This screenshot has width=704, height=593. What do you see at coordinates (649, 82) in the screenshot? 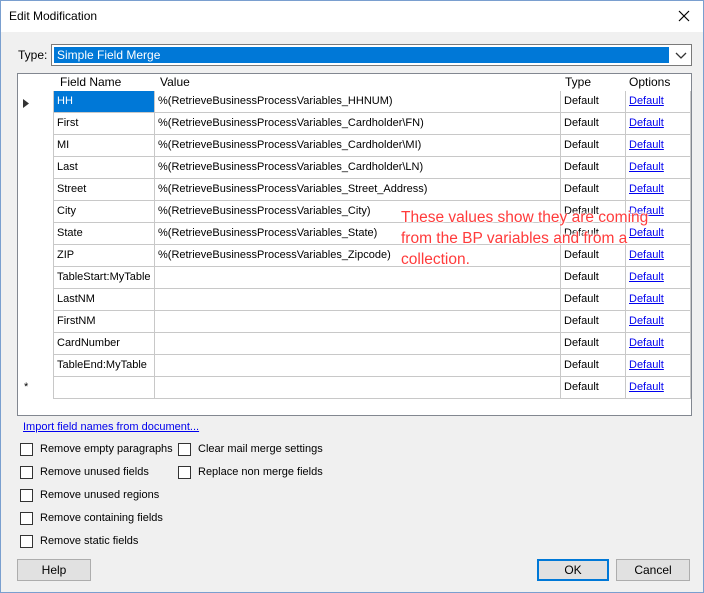
I see `column-header-options: Options` at bounding box center [649, 82].